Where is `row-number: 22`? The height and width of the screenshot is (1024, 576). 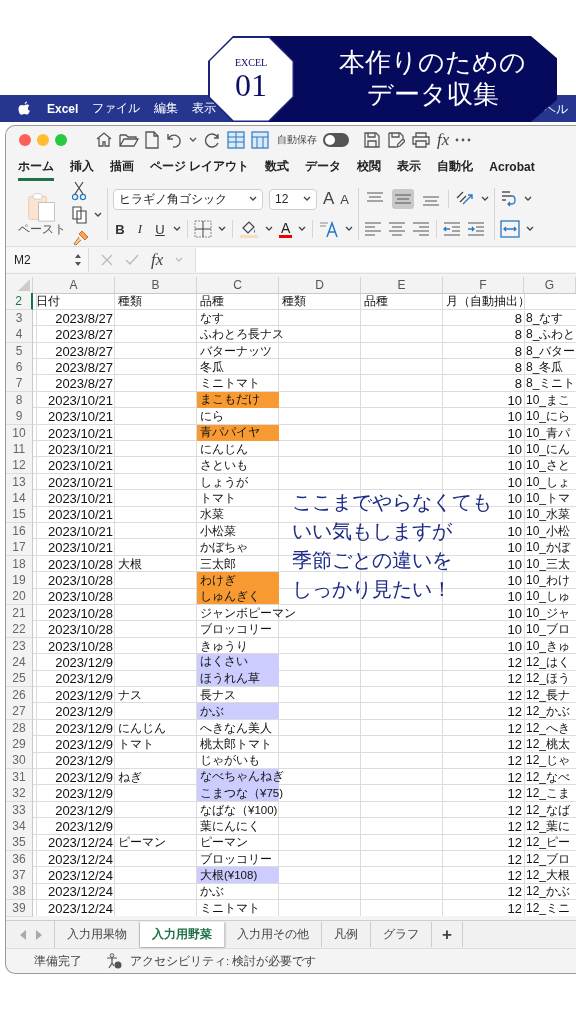 row-number: 22 is located at coordinates (19, 630).